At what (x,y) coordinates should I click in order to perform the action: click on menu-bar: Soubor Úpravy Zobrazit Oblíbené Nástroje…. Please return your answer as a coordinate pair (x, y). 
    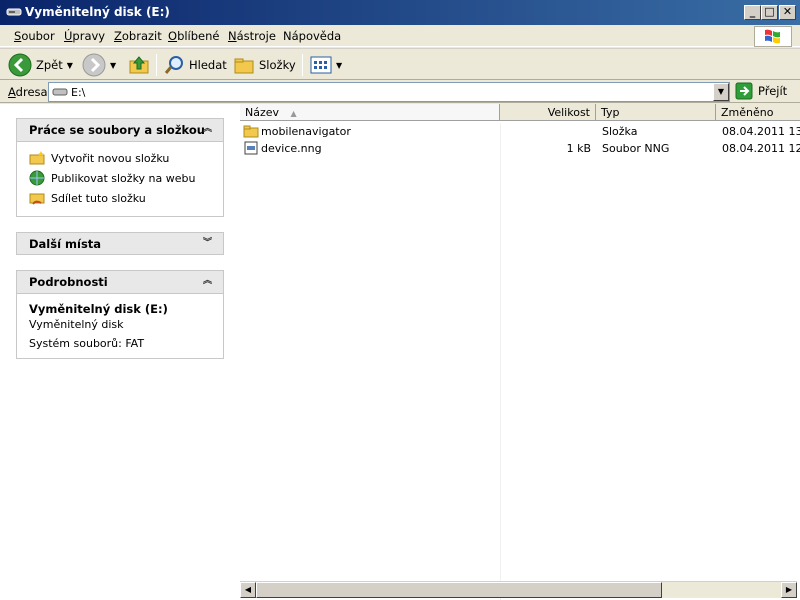
    Looking at the image, I should click on (400, 36).